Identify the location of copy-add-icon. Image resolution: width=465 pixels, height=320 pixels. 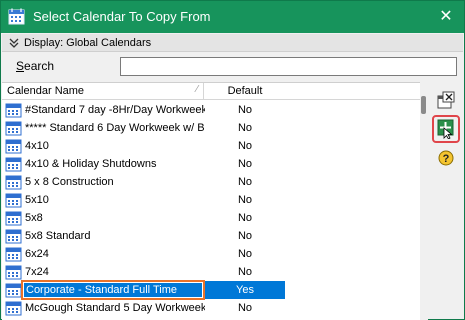
(446, 128).